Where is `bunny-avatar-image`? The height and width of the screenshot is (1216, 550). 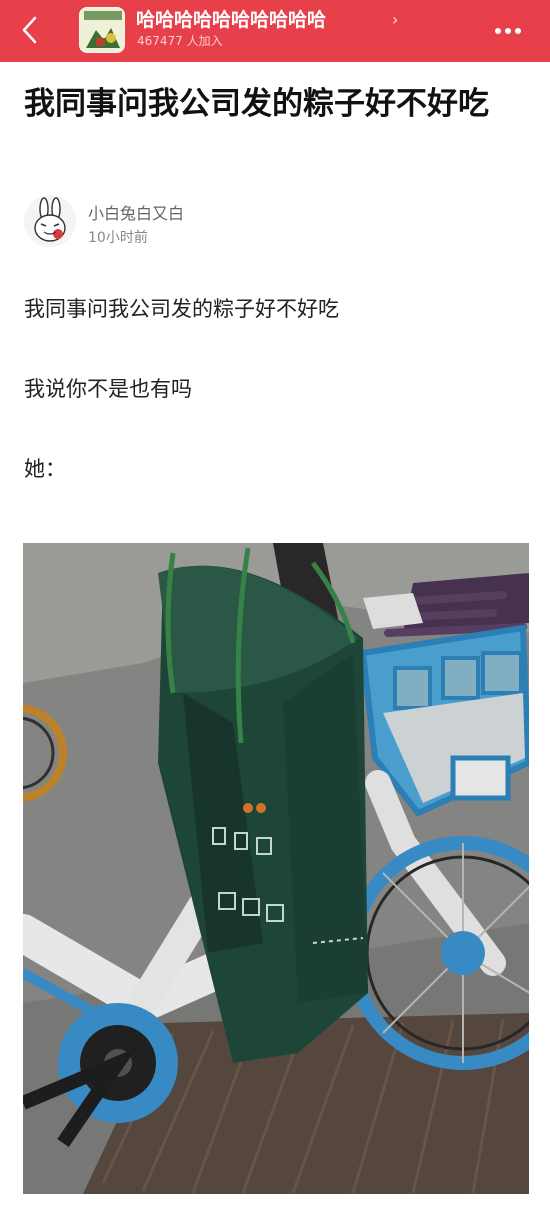
bunny-avatar-image is located at coordinates (50, 221).